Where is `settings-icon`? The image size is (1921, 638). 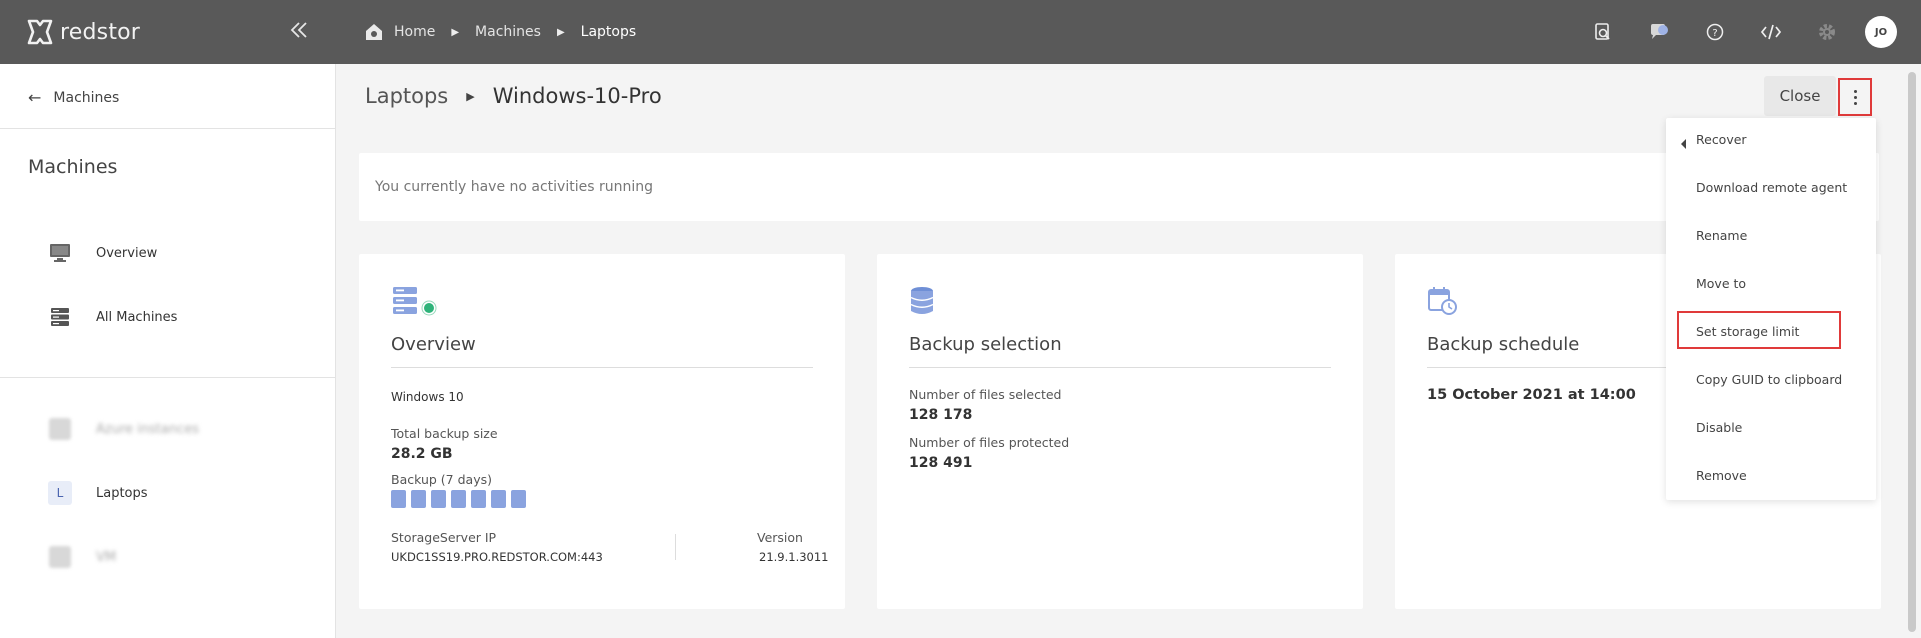
settings-icon is located at coordinates (1827, 32).